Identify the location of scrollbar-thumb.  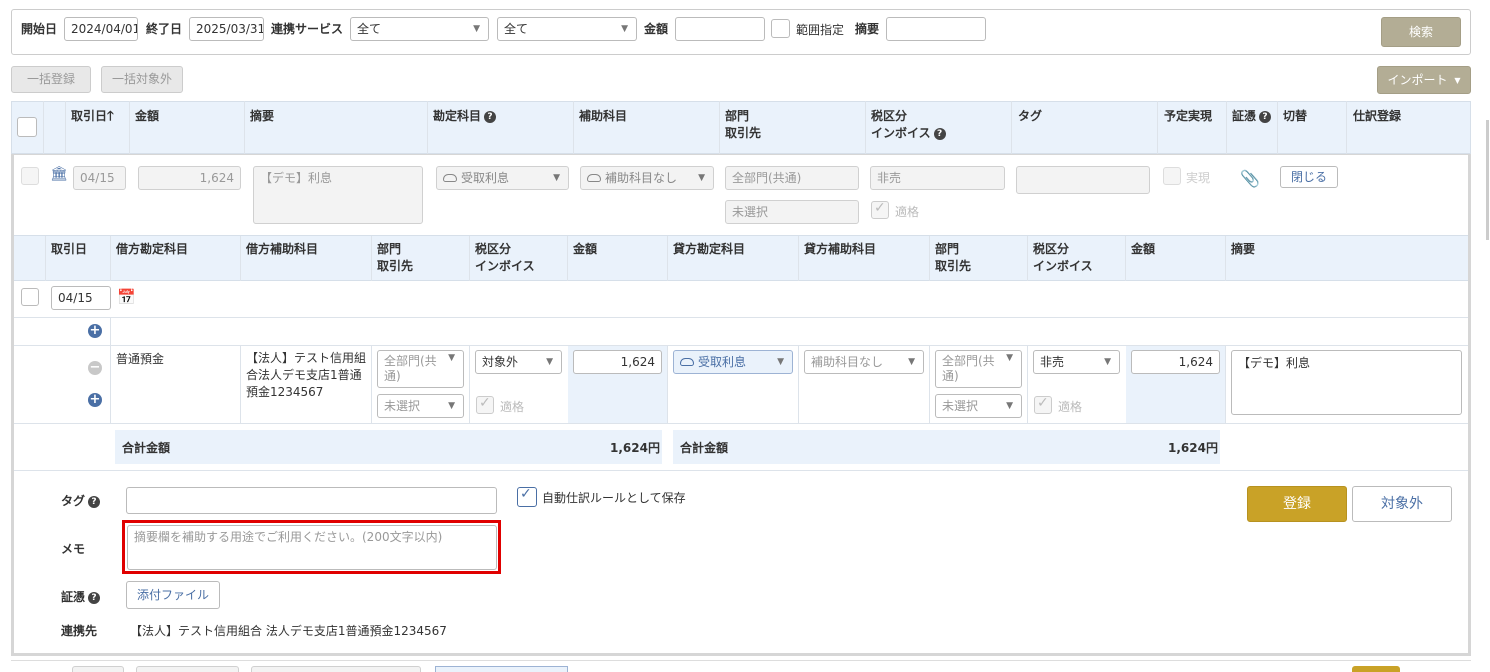
(1487, 180).